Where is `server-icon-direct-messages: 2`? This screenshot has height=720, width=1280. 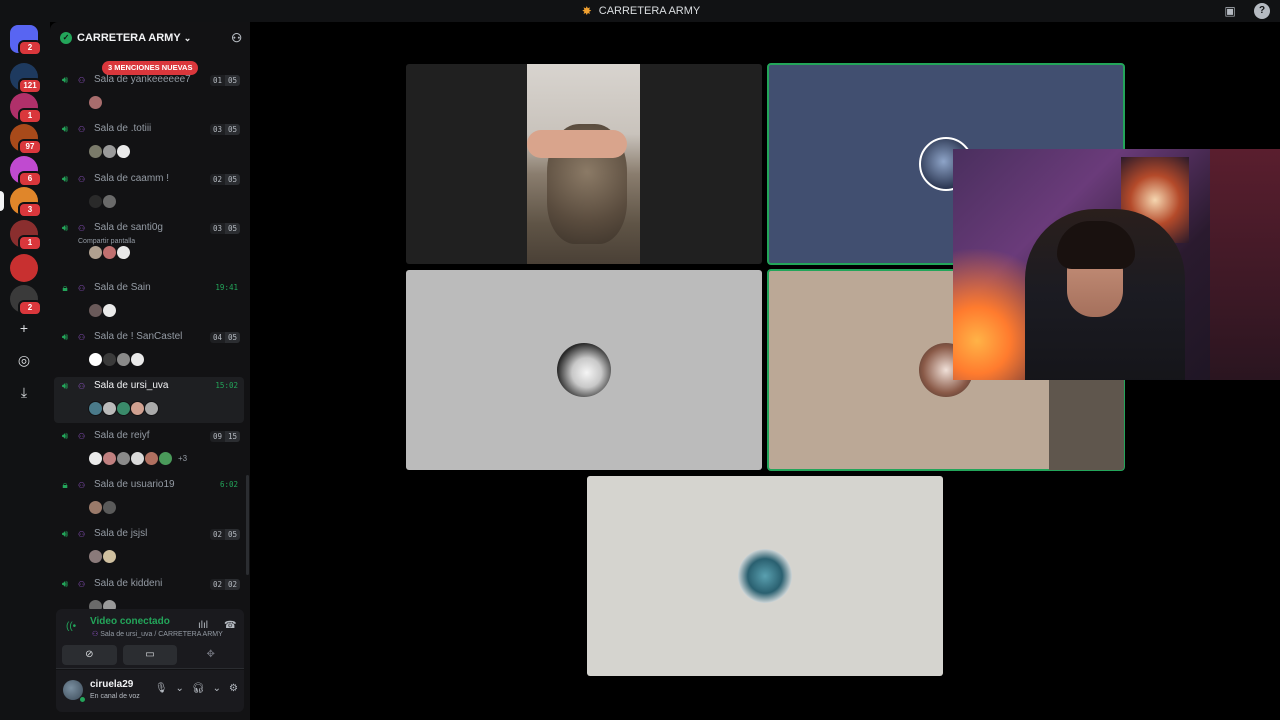 server-icon-direct-messages: 2 is located at coordinates (26, 40).